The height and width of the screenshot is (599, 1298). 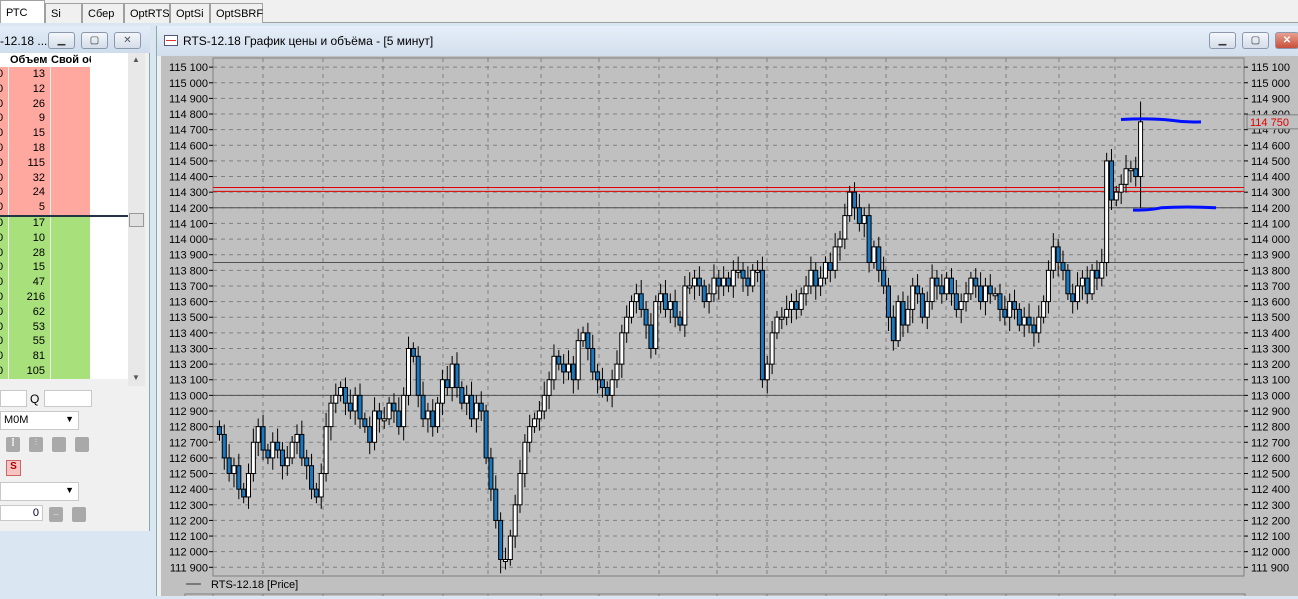 I want to click on buy-row: 0 62, so click(x=64, y=312).